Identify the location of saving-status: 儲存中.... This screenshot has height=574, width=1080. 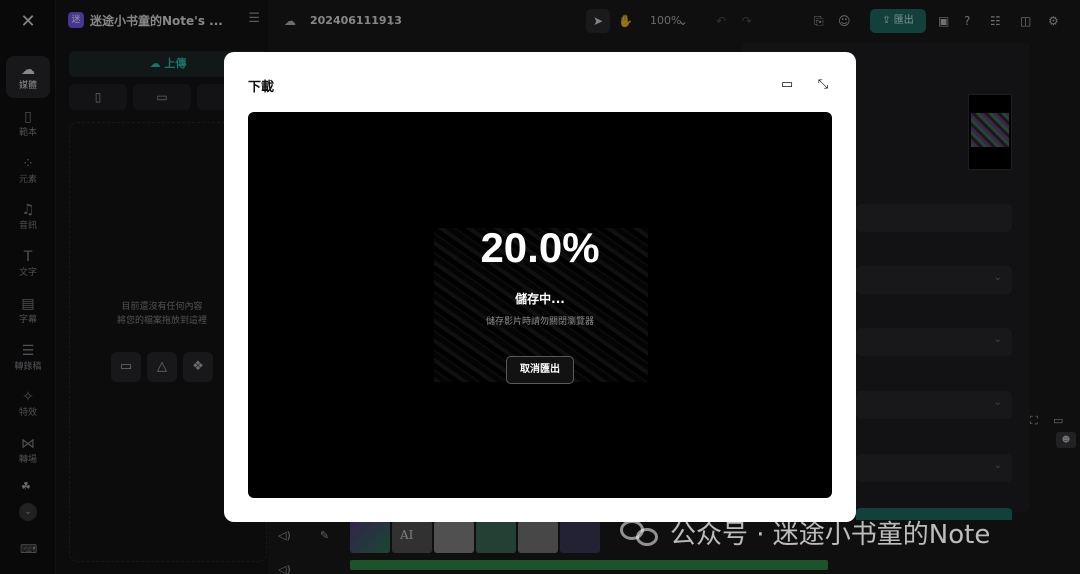
(540, 299).